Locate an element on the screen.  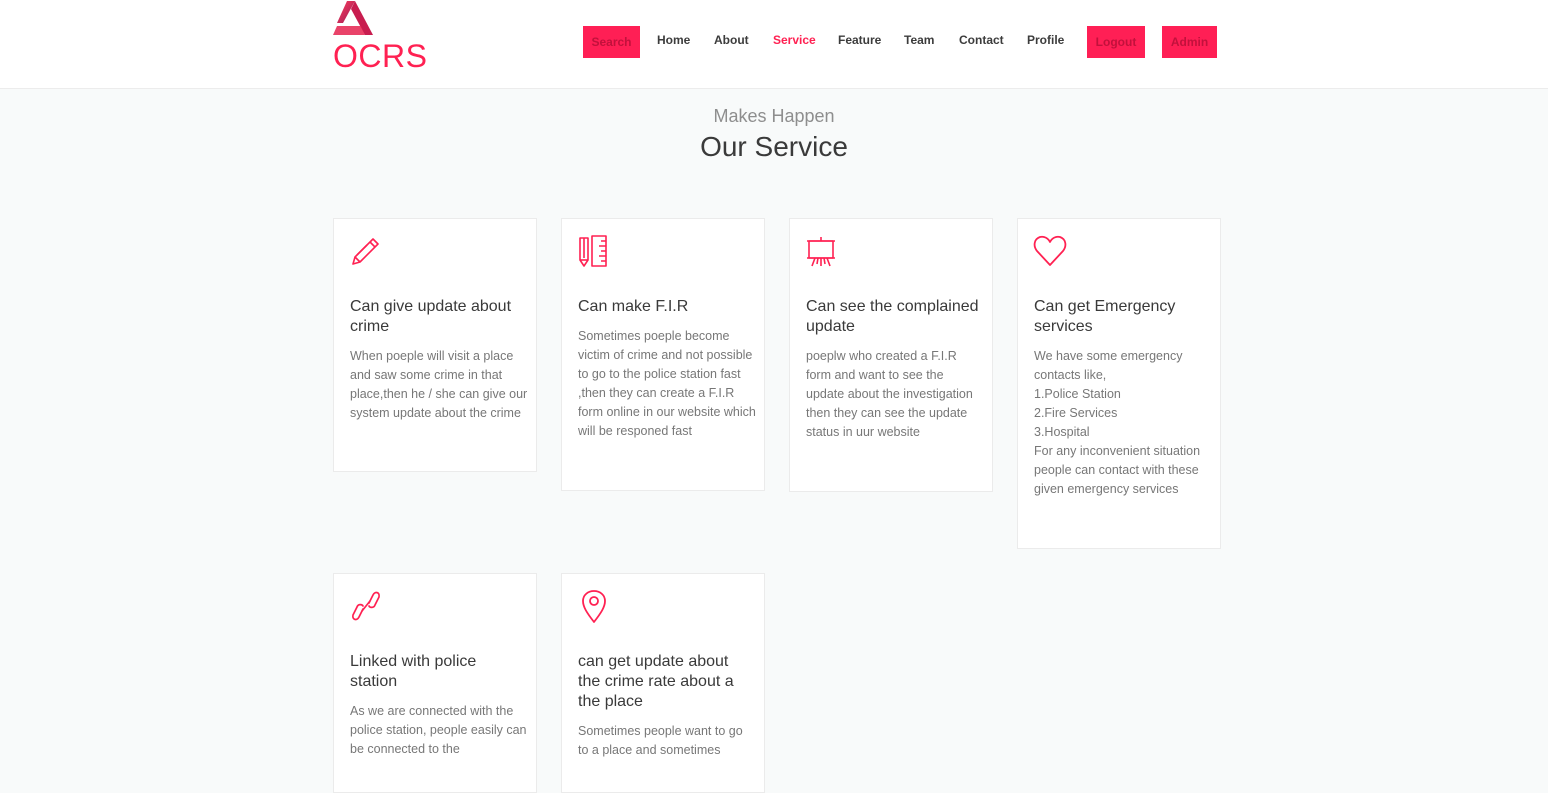
nav-team: Team is located at coordinates (919, 40).